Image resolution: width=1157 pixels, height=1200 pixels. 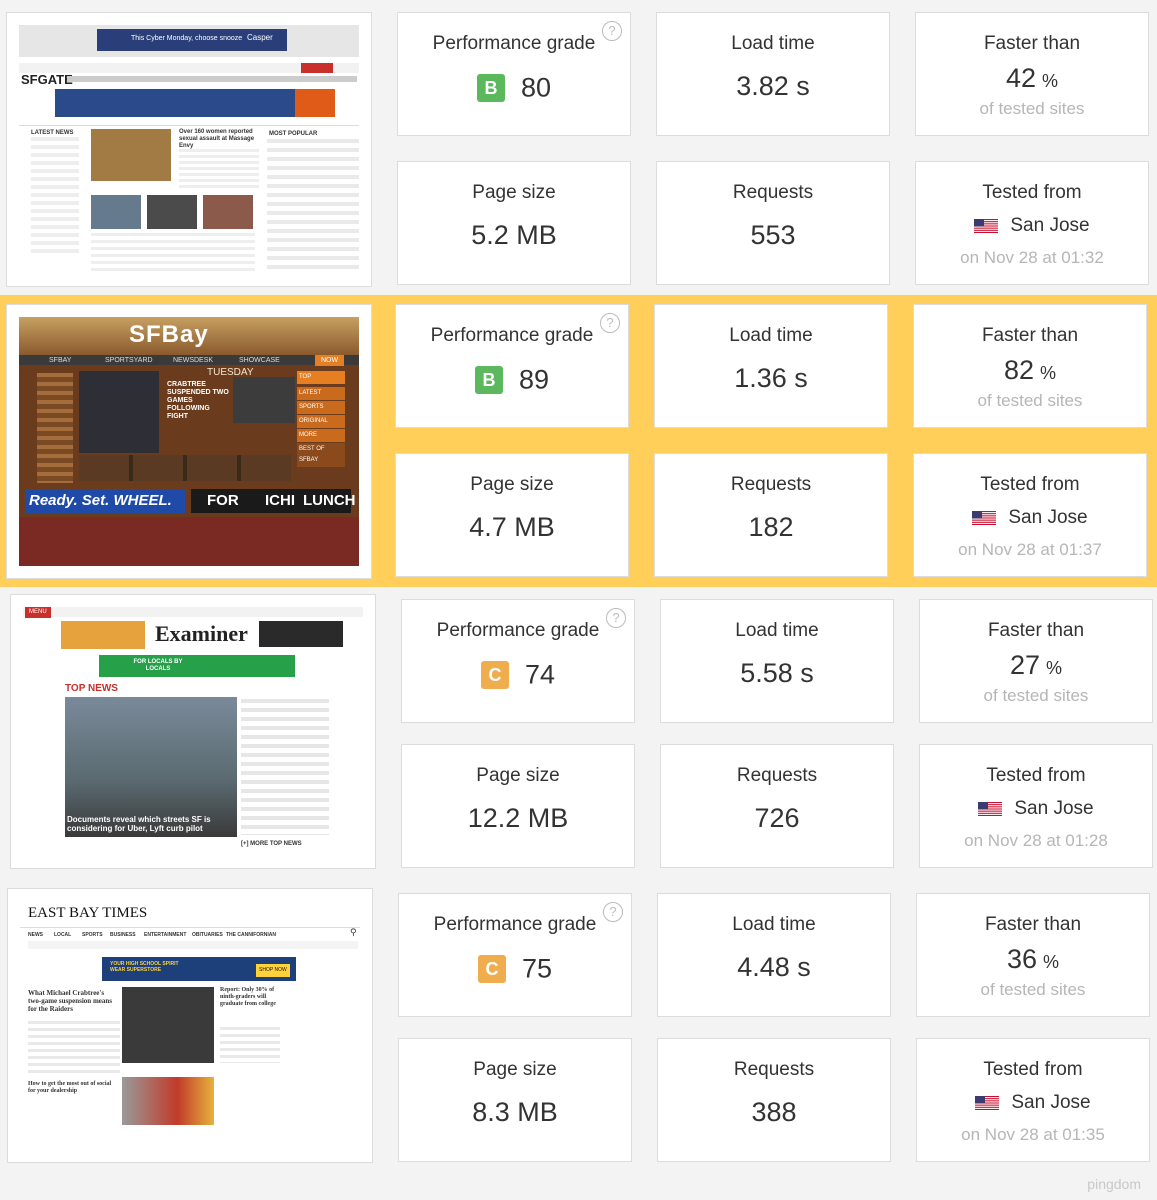 I want to click on tested-from-card: Tested from San Jose on Nov 28 at 01:28, so click(x=1036, y=806).